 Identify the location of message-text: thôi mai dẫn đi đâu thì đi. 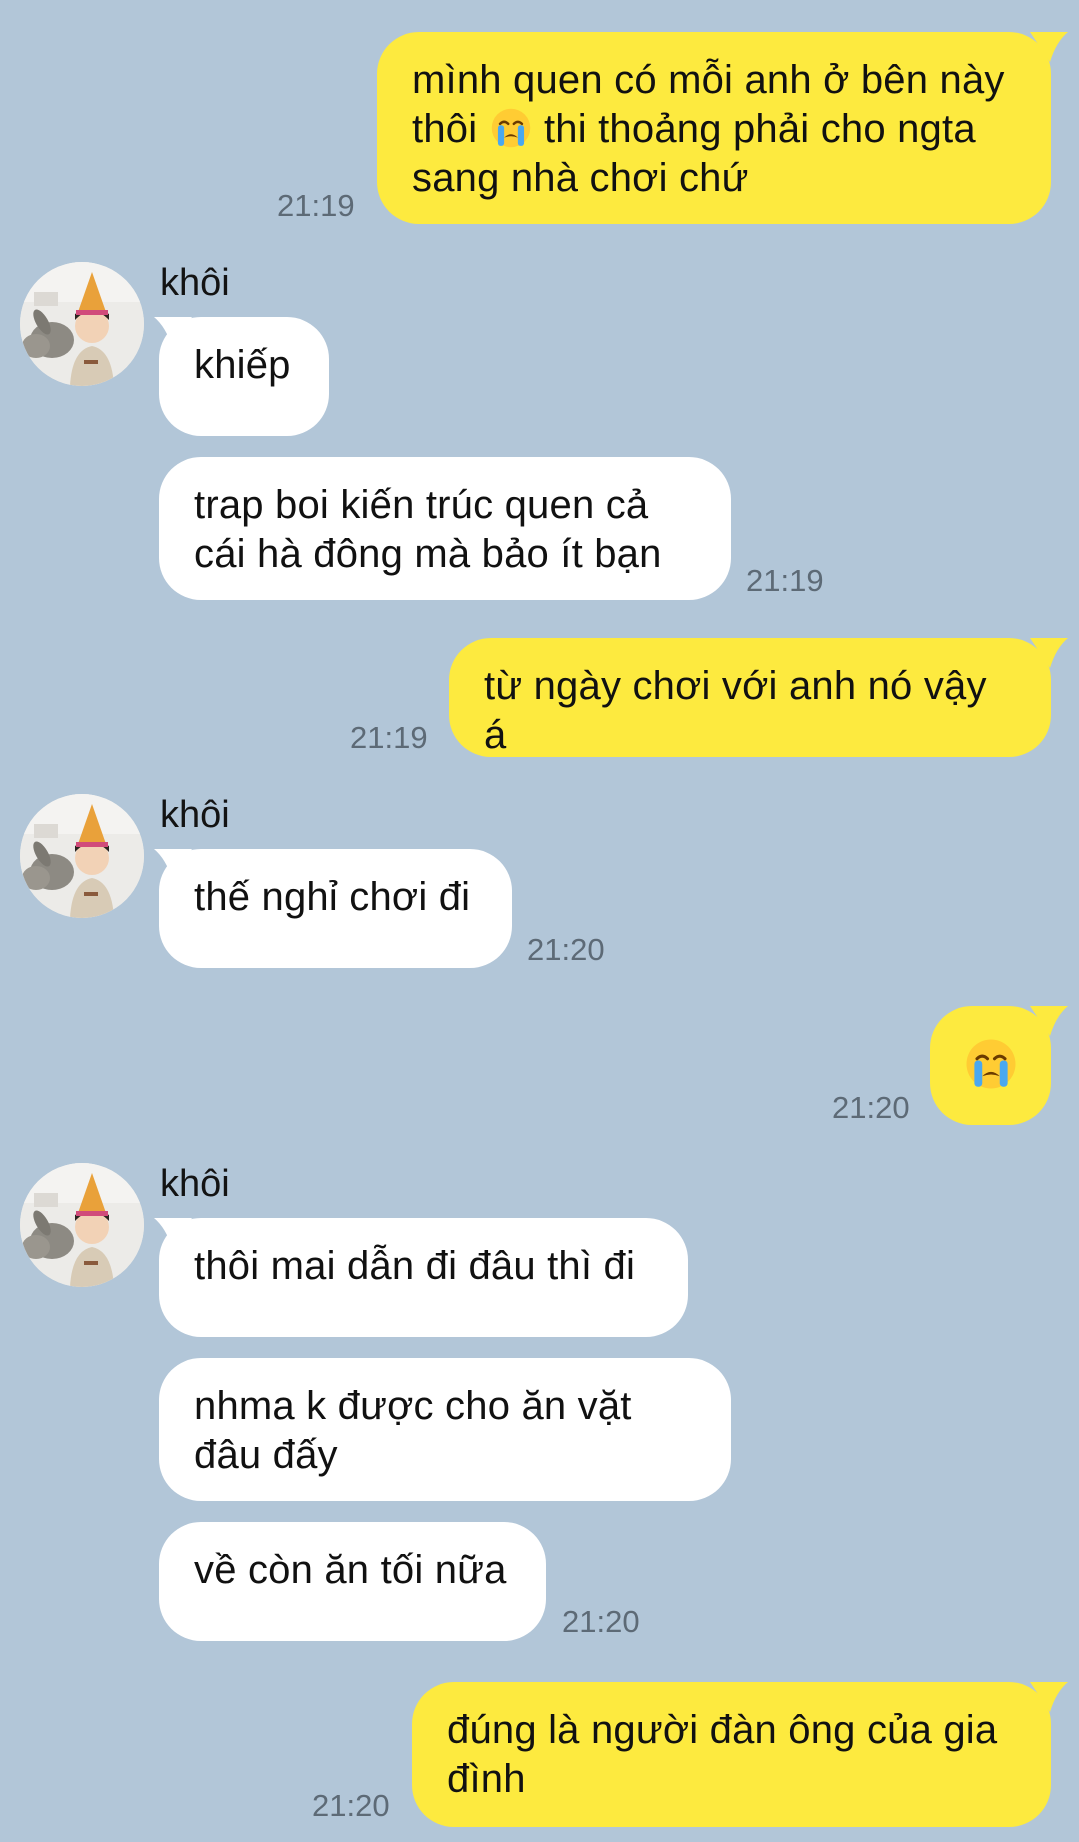
(415, 1266).